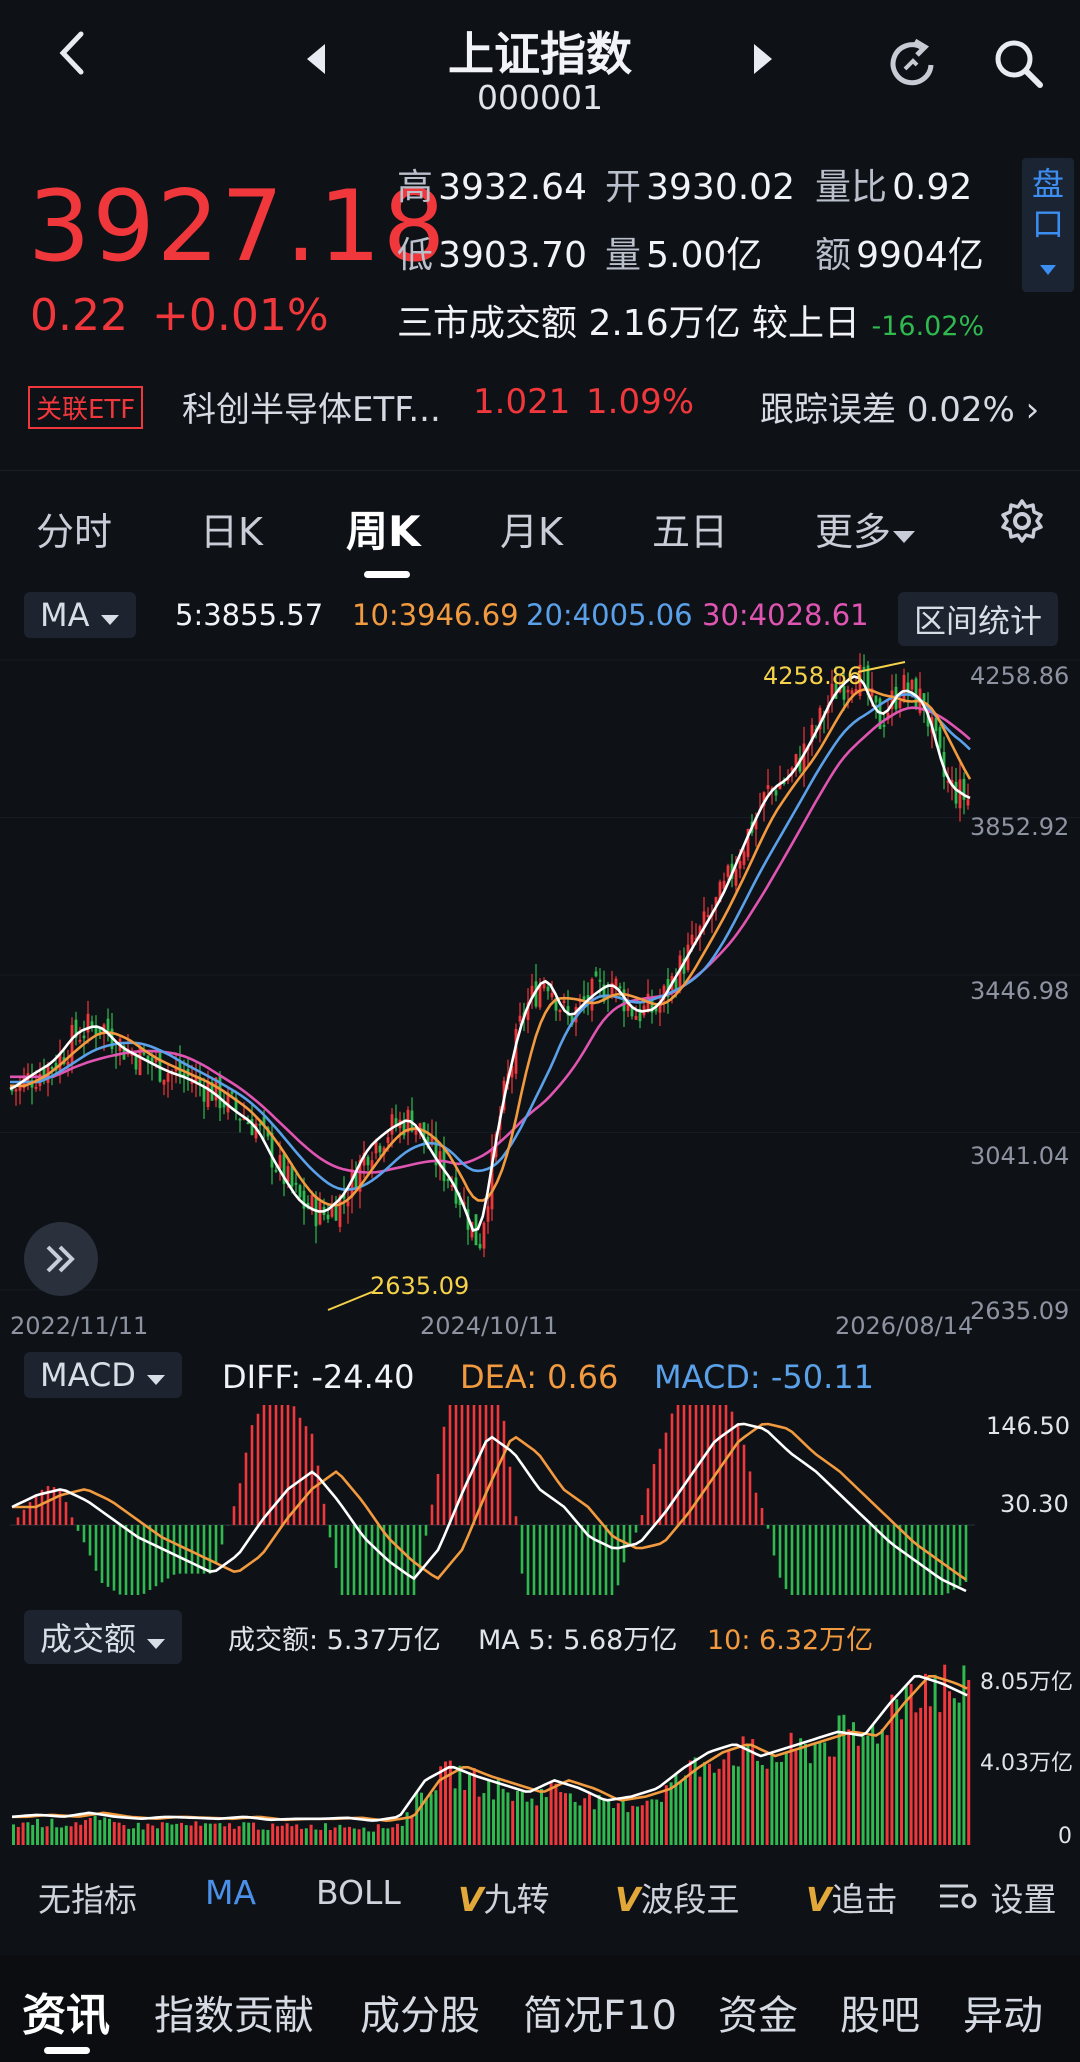 Image resolution: width=1080 pixels, height=2062 pixels. I want to click on active-tab-indicator, so click(387, 574).